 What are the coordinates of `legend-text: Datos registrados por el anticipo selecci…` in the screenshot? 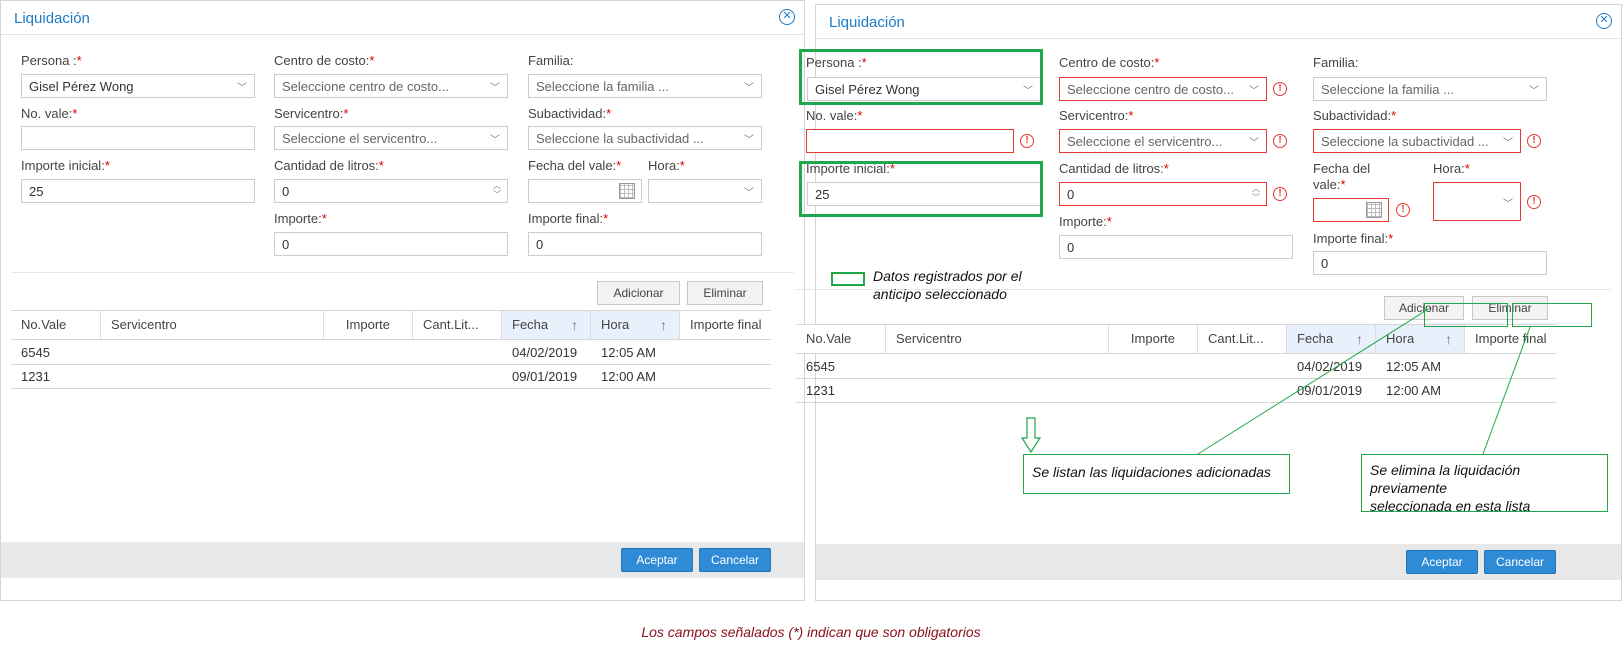 It's located at (947, 285).